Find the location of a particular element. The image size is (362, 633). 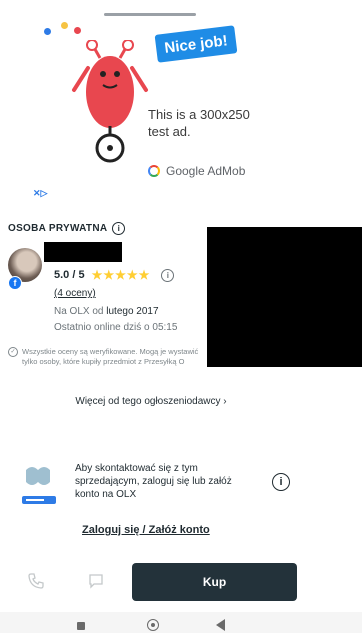

member-since-prefix: Na OLX od is located at coordinates (79, 311).